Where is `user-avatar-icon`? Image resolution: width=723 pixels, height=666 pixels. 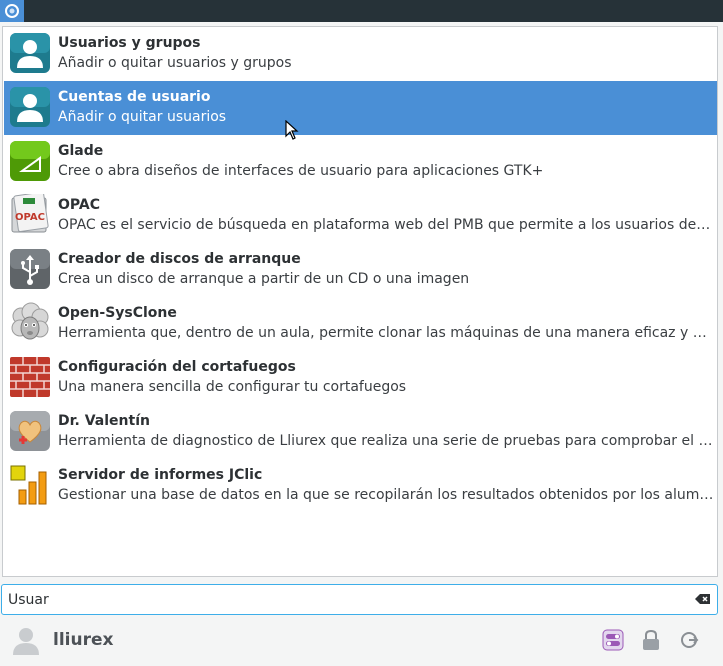
user-avatar-icon is located at coordinates (26, 641).